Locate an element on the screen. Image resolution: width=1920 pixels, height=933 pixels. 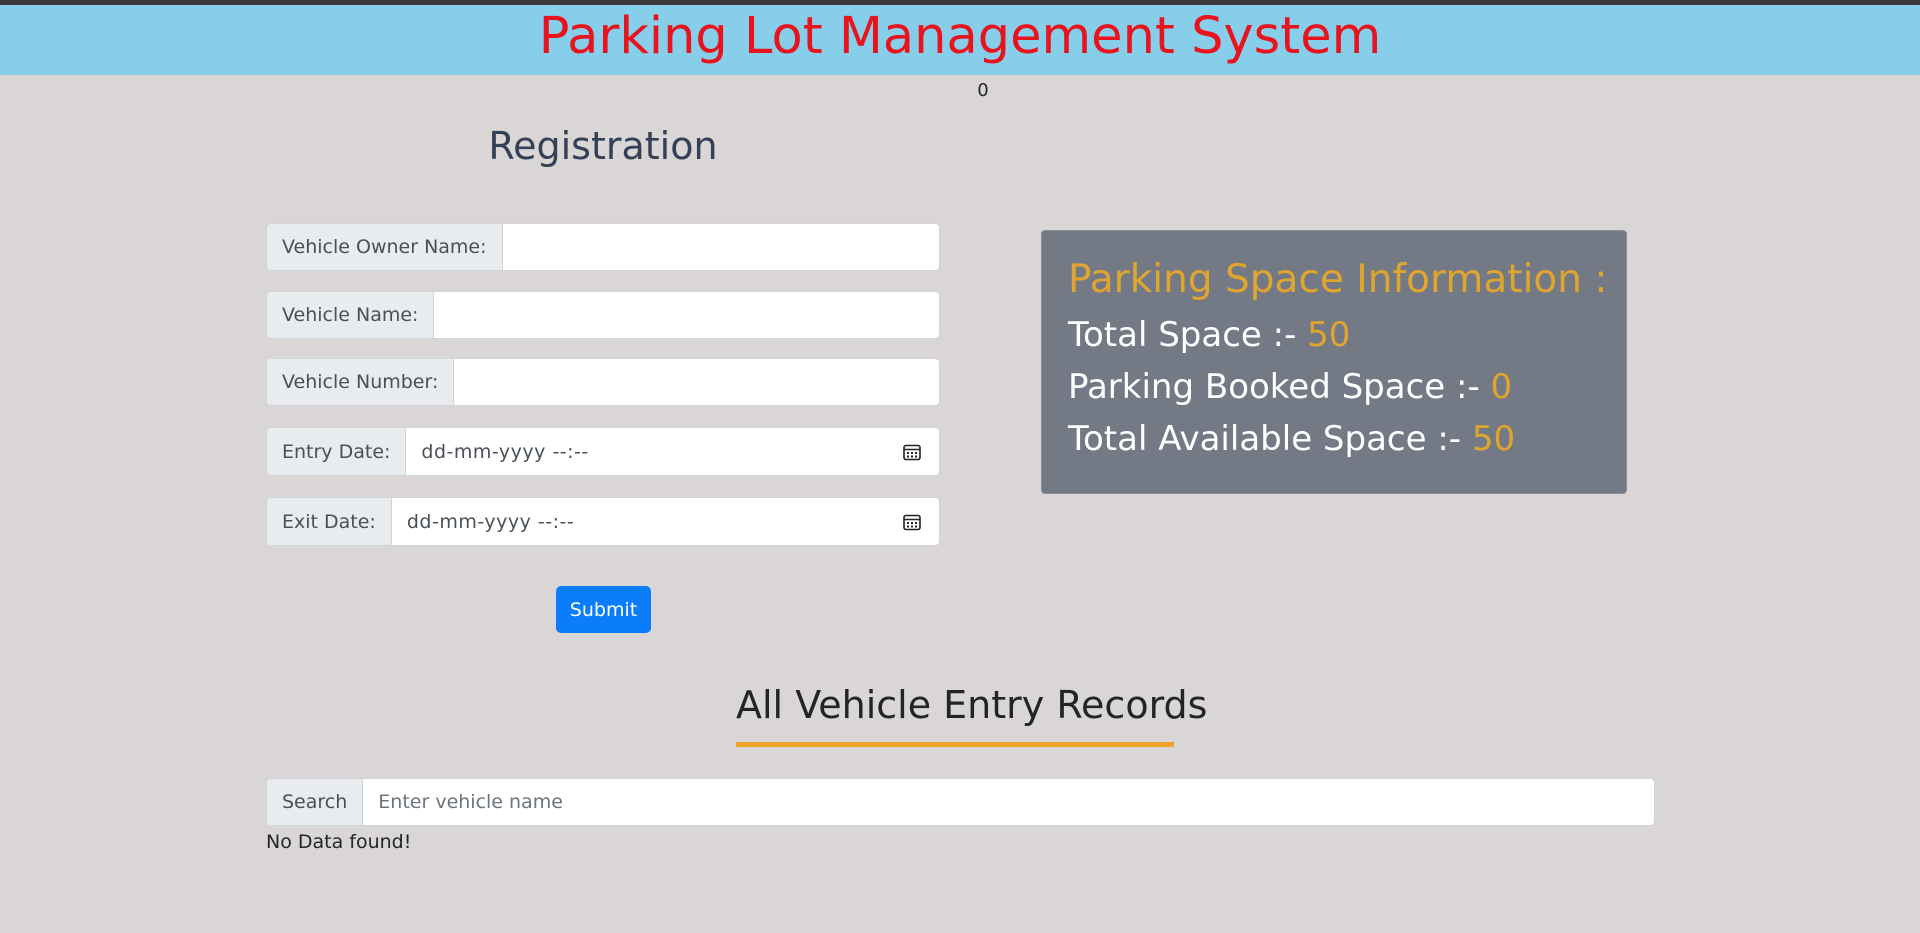
booked-space-value: 0 is located at coordinates (1501, 387).